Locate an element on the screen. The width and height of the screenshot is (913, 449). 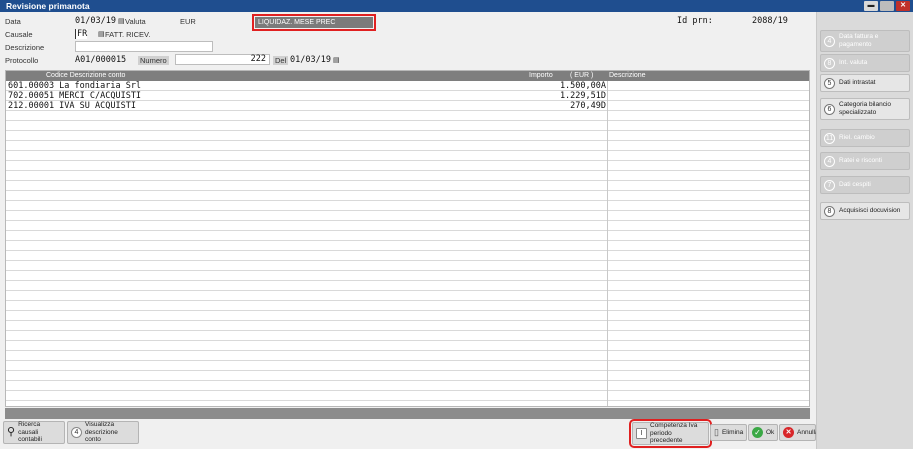
valuta-value: EUR is located at coordinates (188, 21).